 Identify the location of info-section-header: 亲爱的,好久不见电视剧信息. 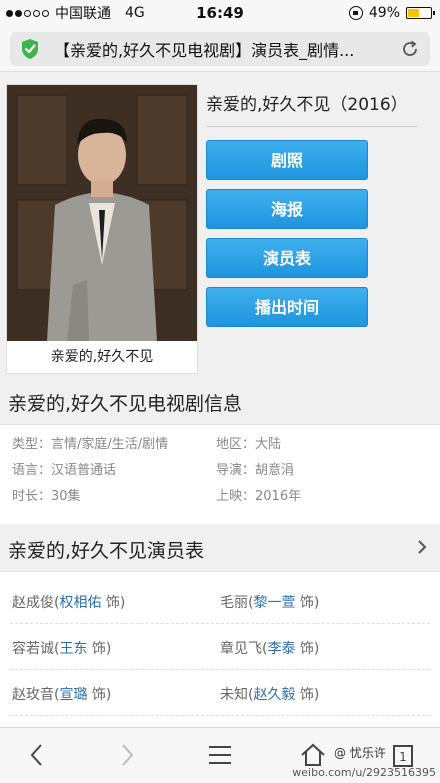
(220, 401).